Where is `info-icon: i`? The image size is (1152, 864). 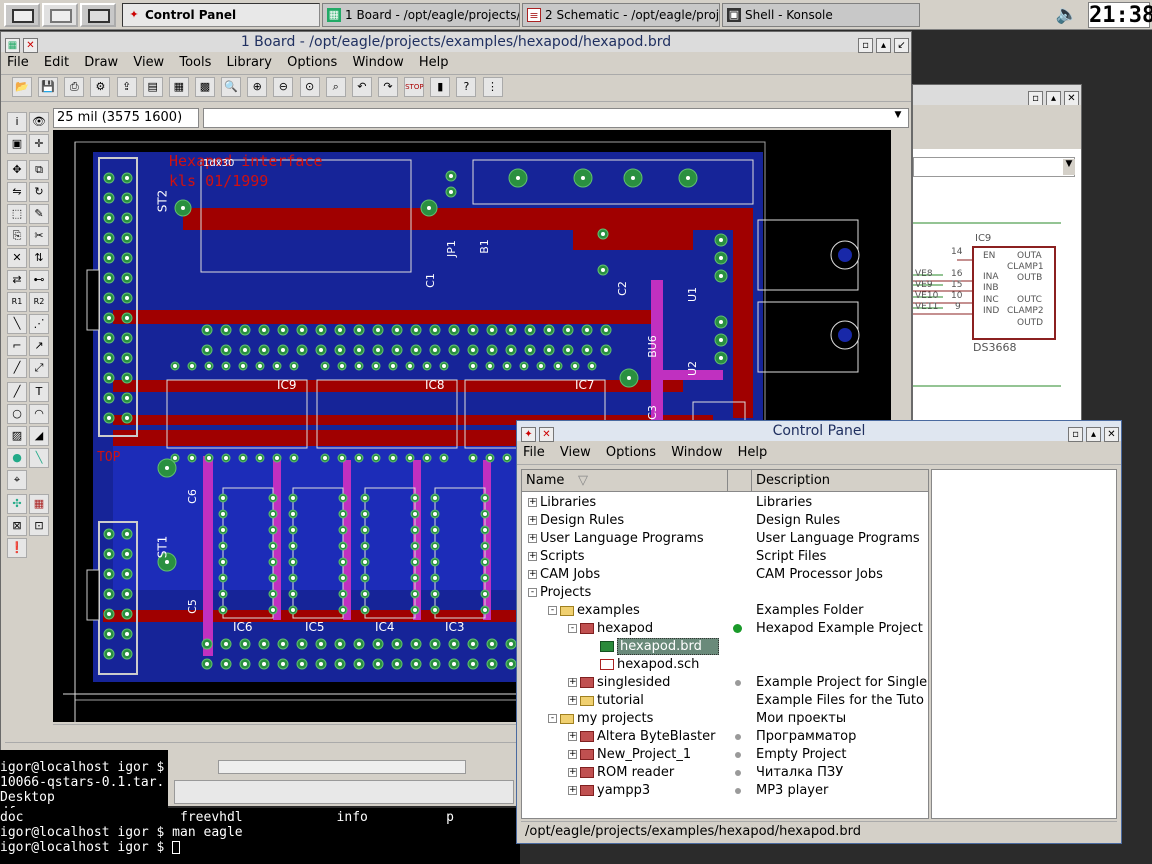 info-icon: i is located at coordinates (17, 122).